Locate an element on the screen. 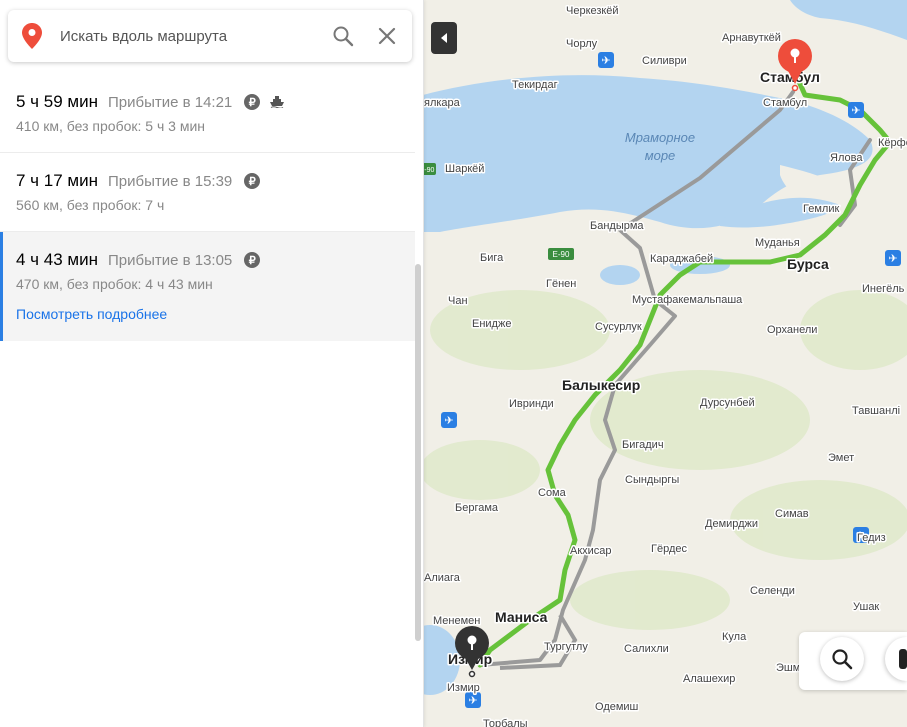  city-orhaneli: Орханели is located at coordinates (792, 330).